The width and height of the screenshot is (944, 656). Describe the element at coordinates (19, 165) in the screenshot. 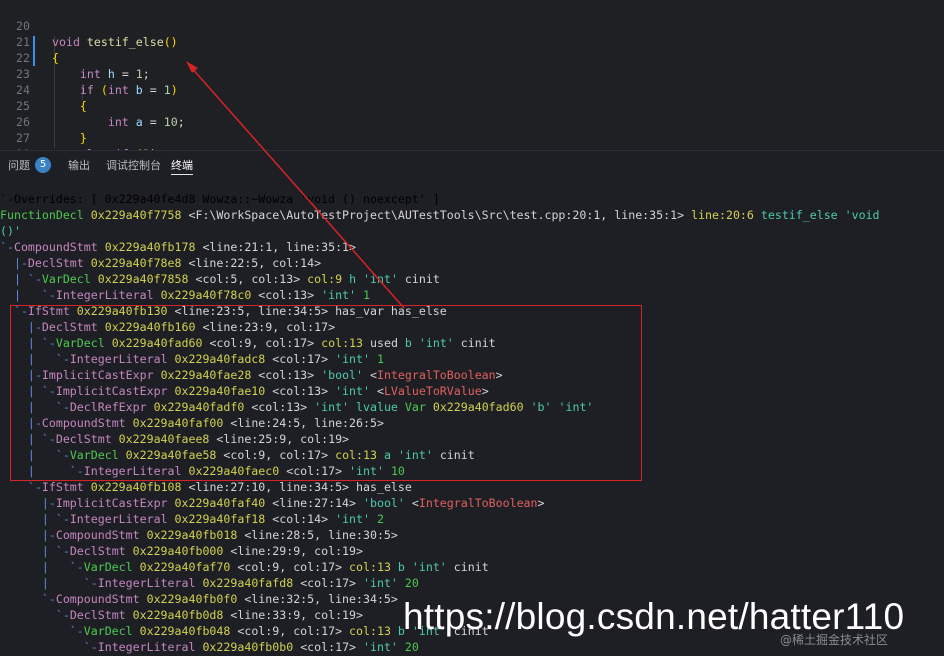

I see `tab-problems: 问题` at that location.